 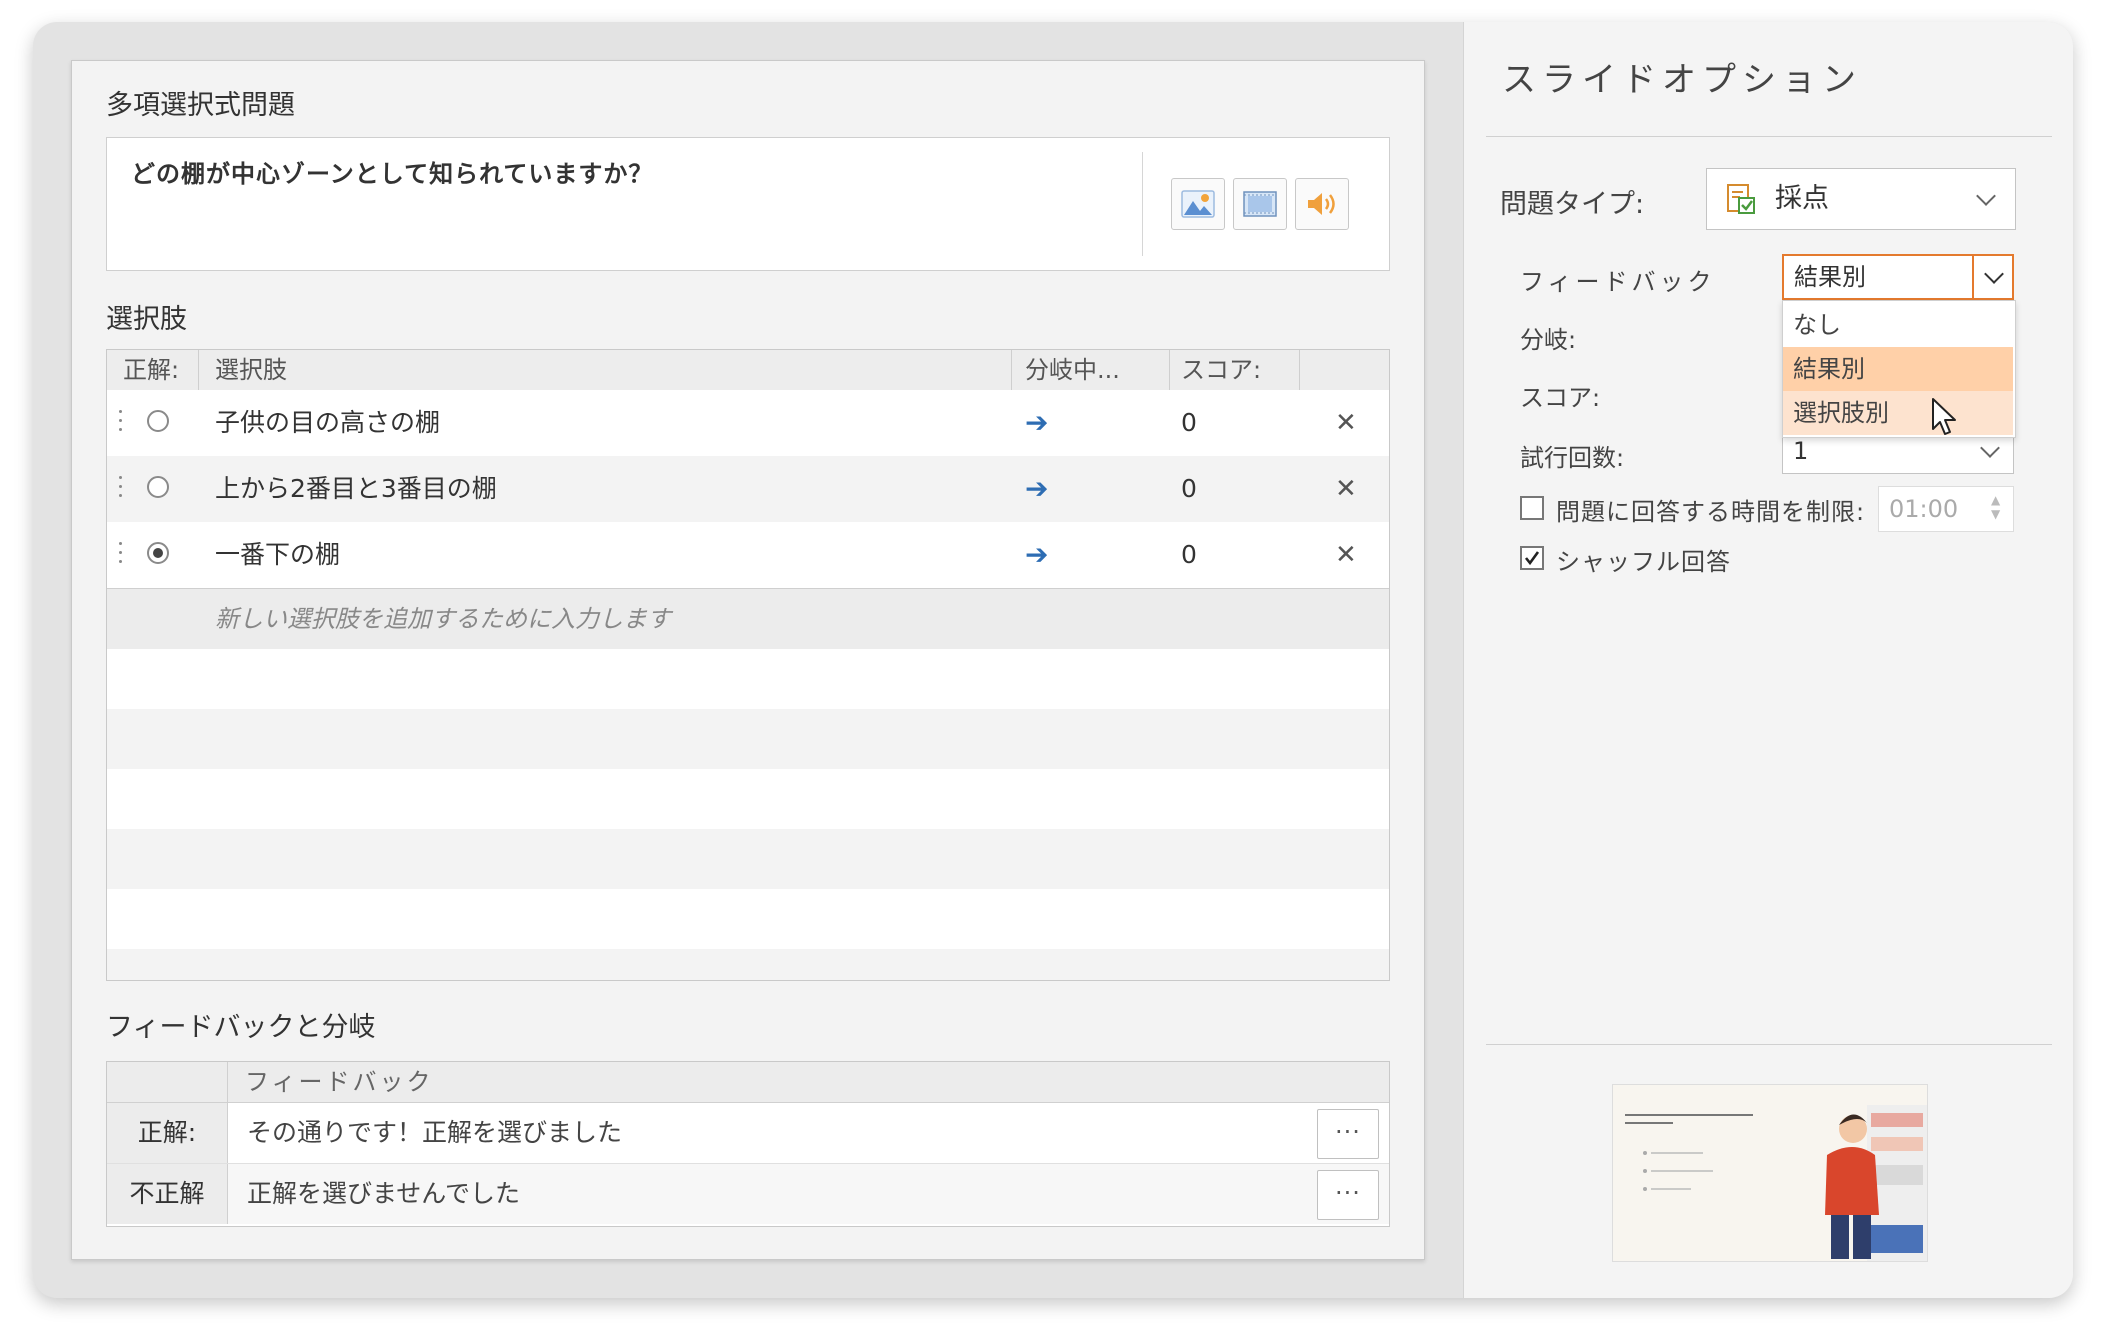 I want to click on video-icon, so click(x=1260, y=204).